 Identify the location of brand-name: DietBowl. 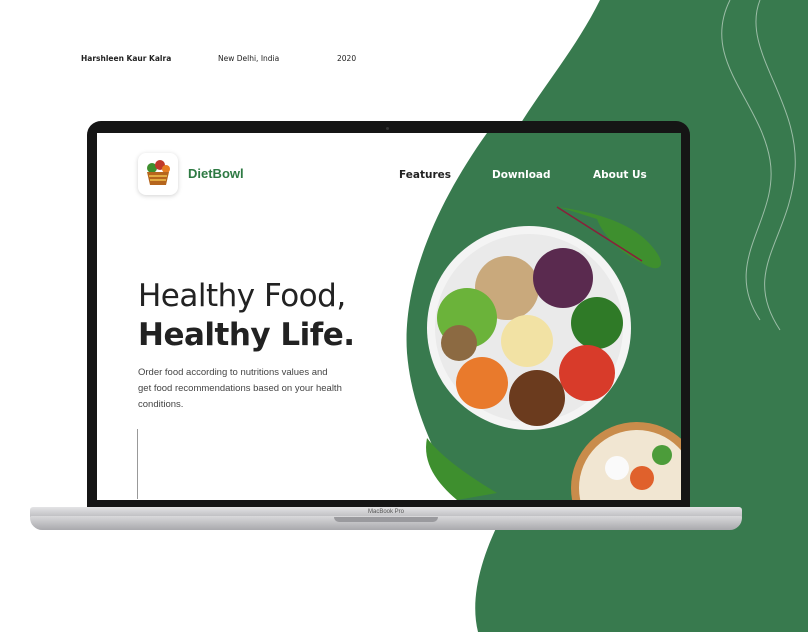
(216, 173).